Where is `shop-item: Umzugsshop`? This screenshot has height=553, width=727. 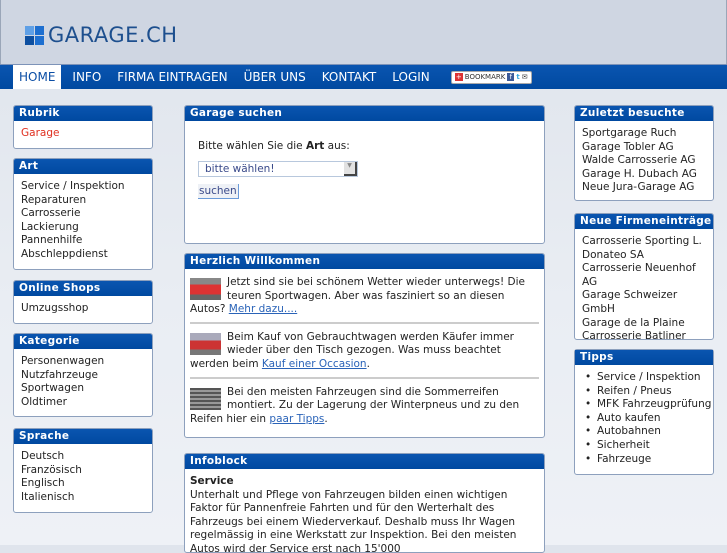 shop-item: Umzugsshop is located at coordinates (83, 309).